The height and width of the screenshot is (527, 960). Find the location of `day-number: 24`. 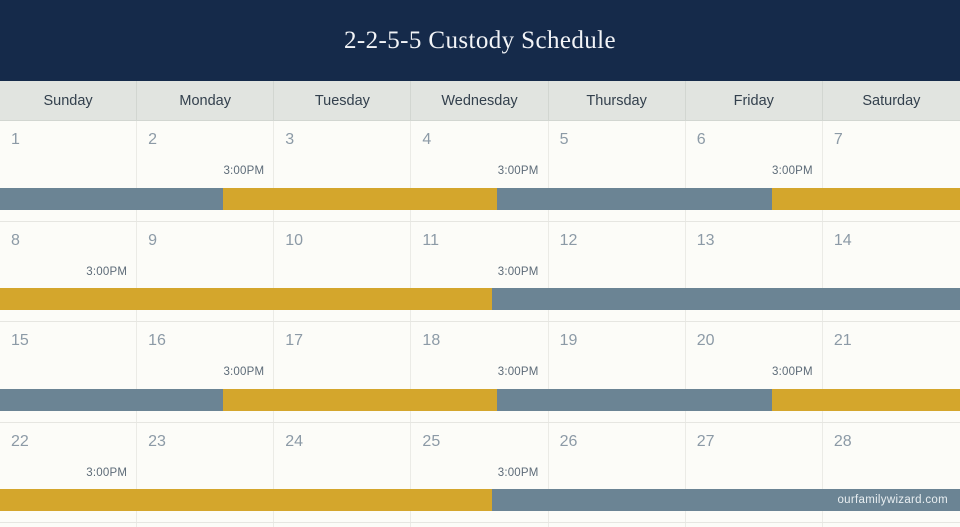

day-number: 24 is located at coordinates (294, 441).